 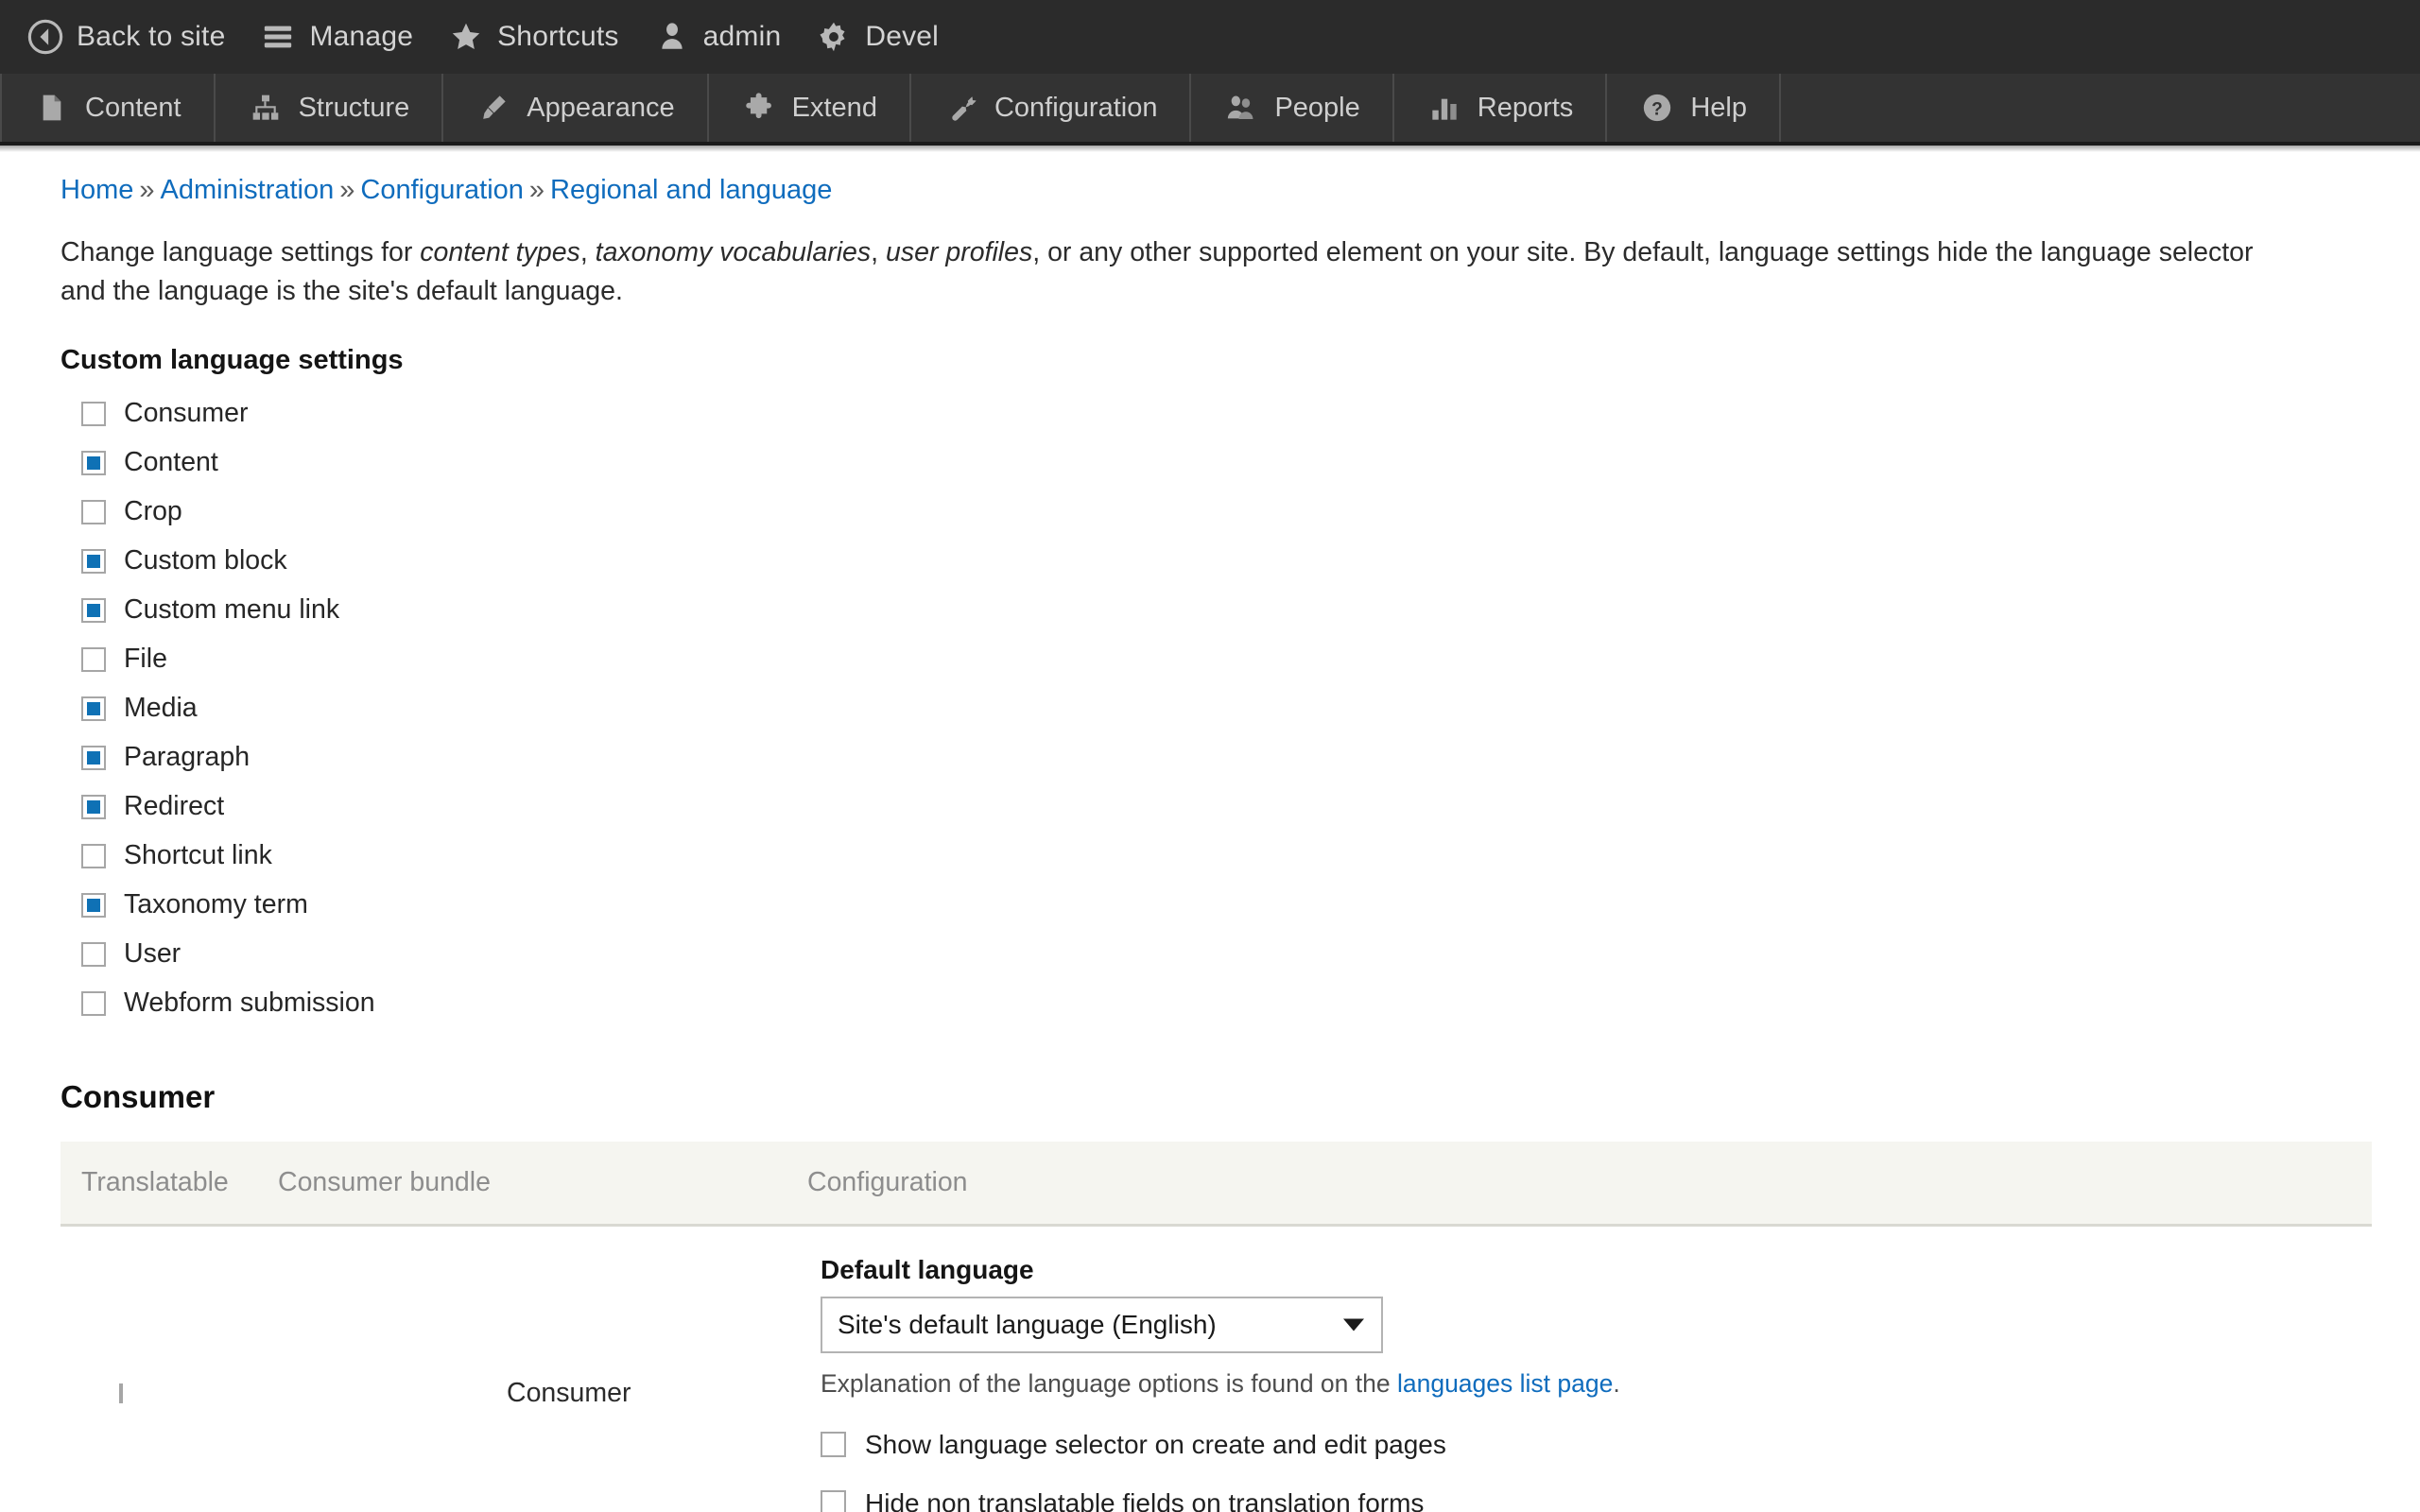 I want to click on checkbox-content, so click(x=93, y=462).